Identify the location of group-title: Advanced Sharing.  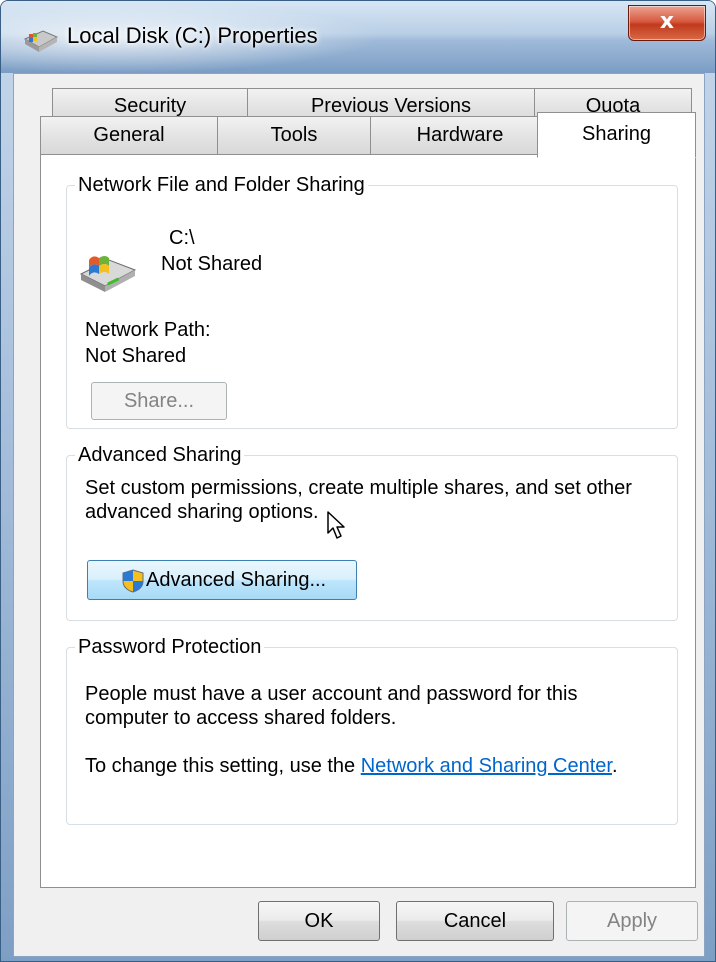
(160, 455).